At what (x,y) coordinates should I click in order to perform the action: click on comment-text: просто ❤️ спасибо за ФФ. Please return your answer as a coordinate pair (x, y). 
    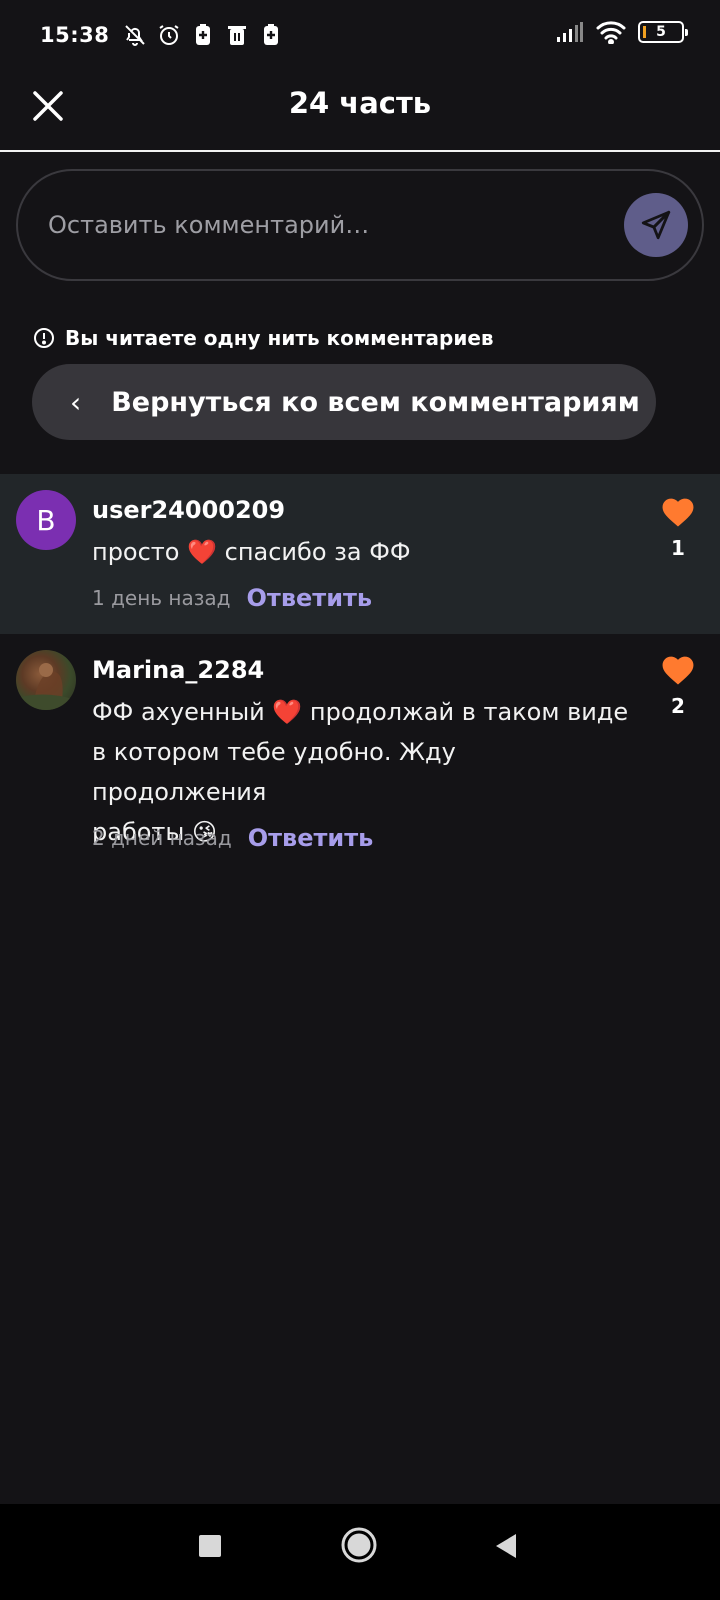
    Looking at the image, I should click on (251, 552).